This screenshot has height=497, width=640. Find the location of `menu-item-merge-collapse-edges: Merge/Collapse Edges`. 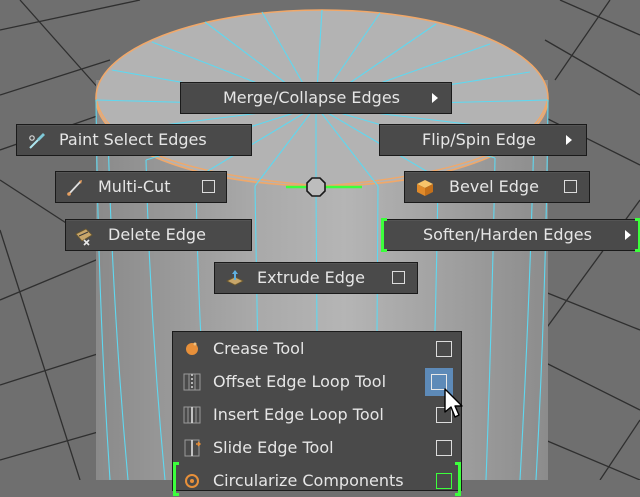

menu-item-merge-collapse-edges: Merge/Collapse Edges is located at coordinates (316, 98).